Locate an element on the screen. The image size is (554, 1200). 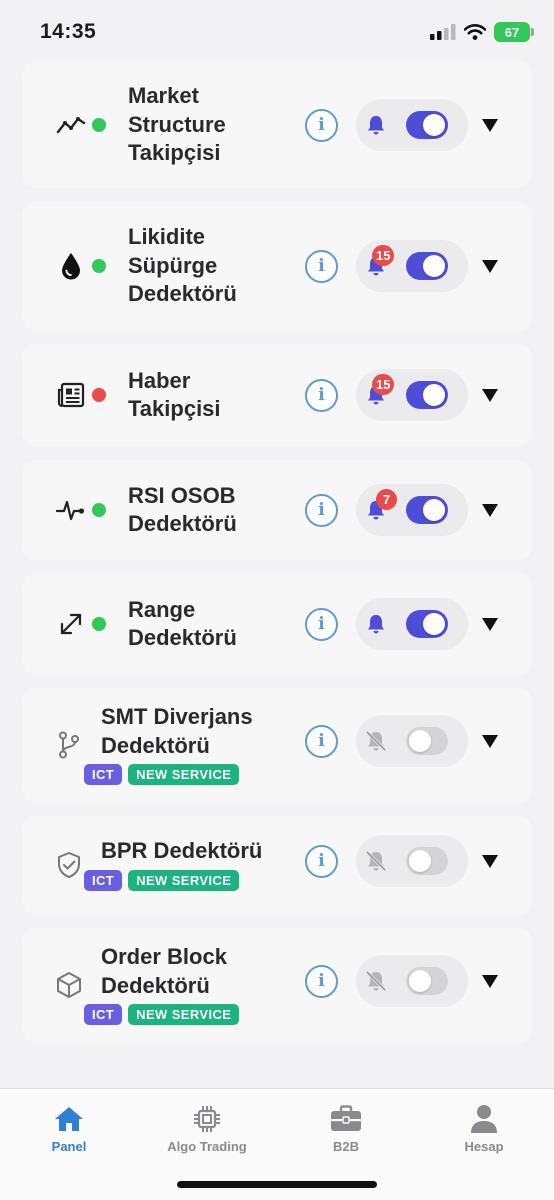
service-title-line: Range is located at coordinates (162, 609).